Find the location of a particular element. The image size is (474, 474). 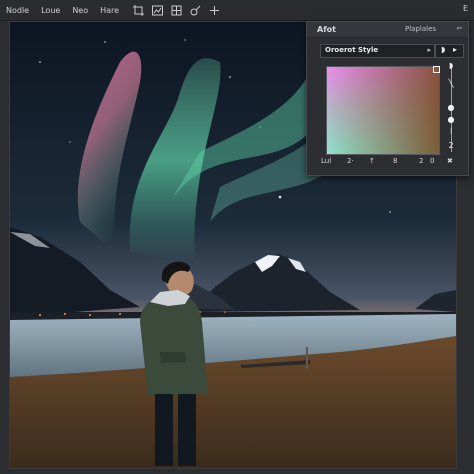

menu-bar: Nodle Loue Neo Hare E is located at coordinates (237, 10).